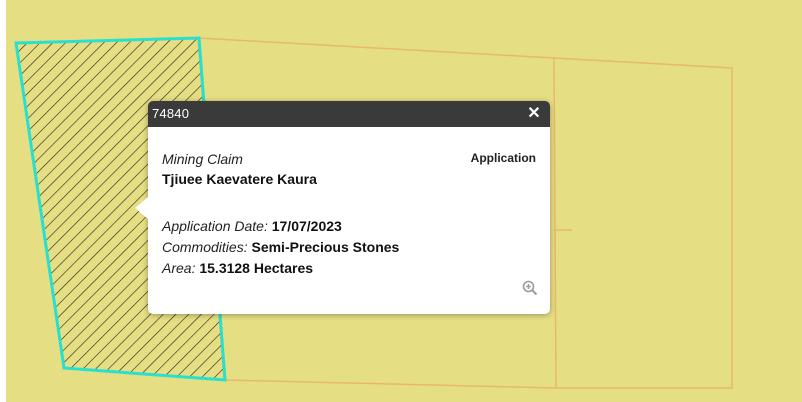 Image resolution: width=802 pixels, height=402 pixels. I want to click on popup-header: 74840 ✕, so click(349, 114).